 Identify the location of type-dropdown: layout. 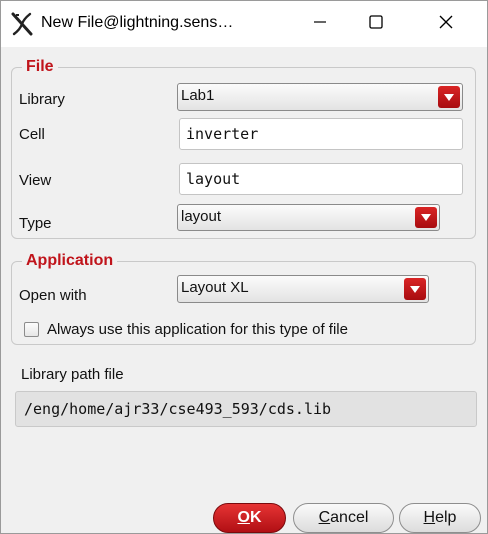
(308, 217).